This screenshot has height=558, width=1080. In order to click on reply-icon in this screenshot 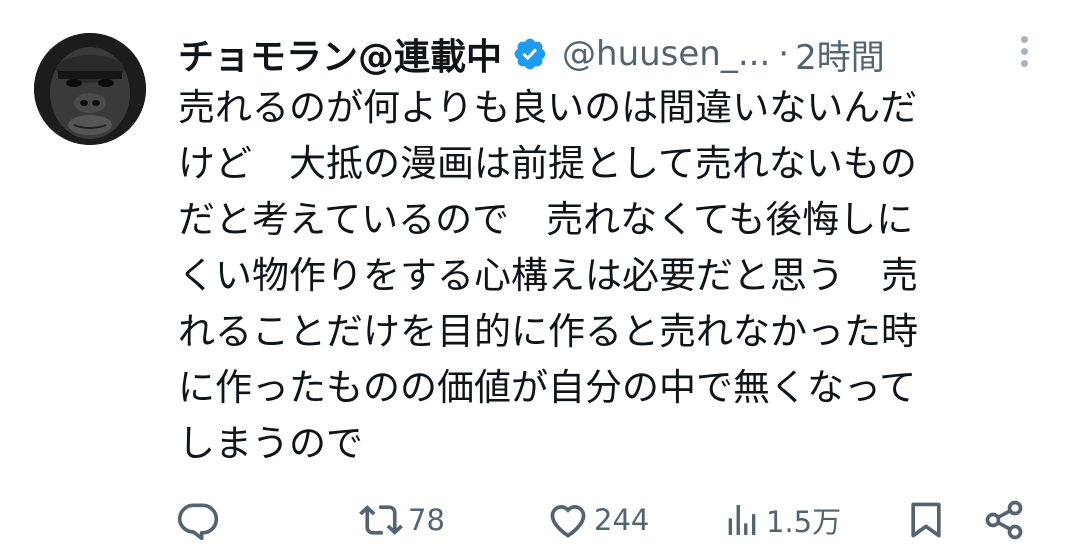, I will do `click(198, 522)`.